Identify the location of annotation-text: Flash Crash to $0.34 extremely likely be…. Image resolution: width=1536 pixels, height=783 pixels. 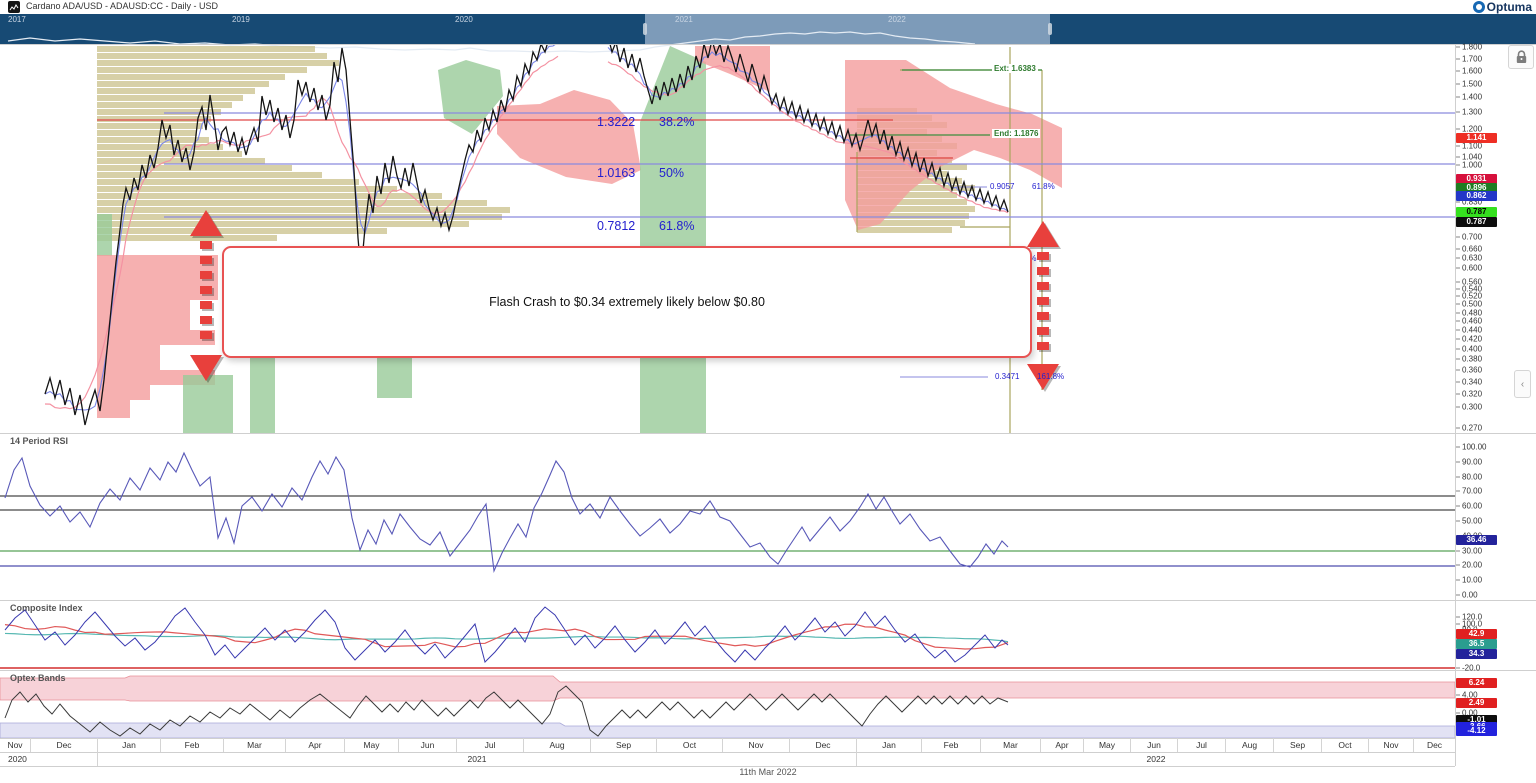
(627, 302).